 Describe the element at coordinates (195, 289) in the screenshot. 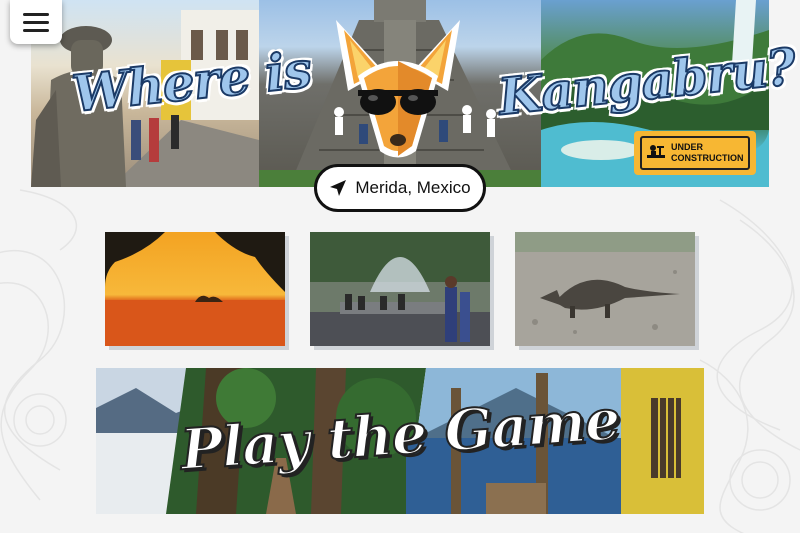

I see `gallery-photo-sunset` at that location.